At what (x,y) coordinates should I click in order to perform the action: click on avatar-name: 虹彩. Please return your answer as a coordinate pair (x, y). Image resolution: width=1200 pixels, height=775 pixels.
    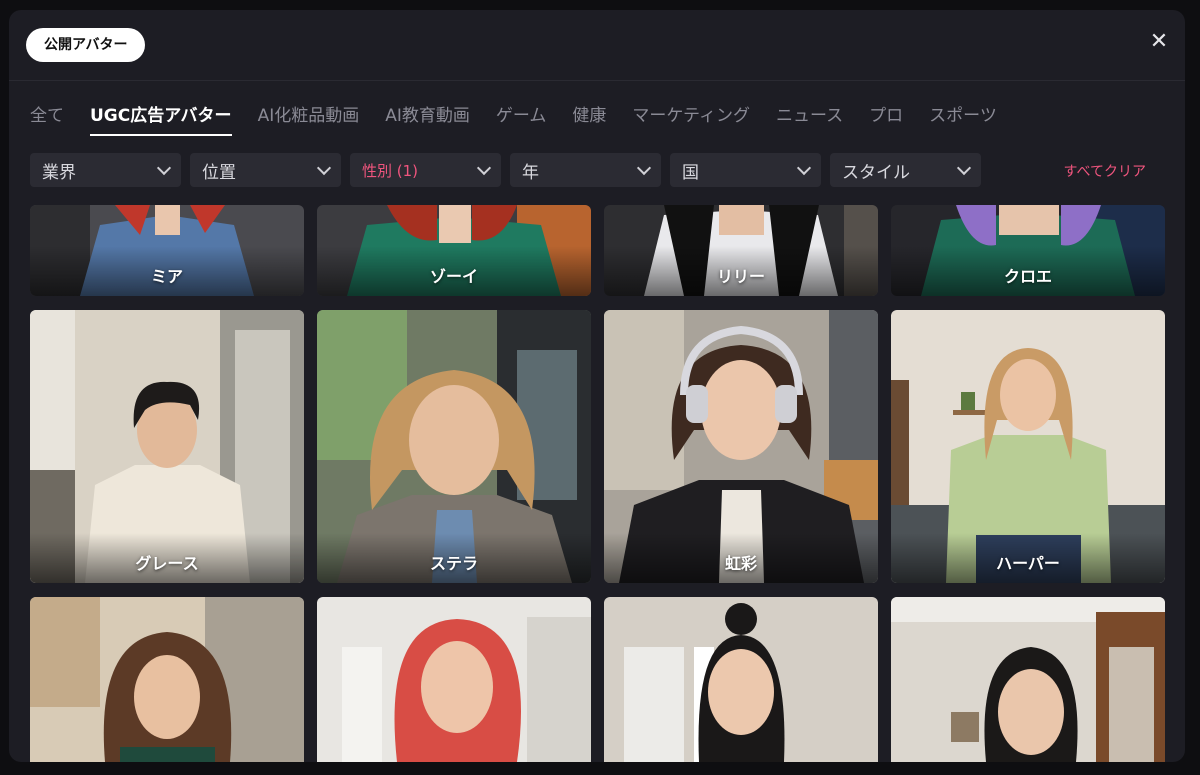
    Looking at the image, I should click on (740, 563).